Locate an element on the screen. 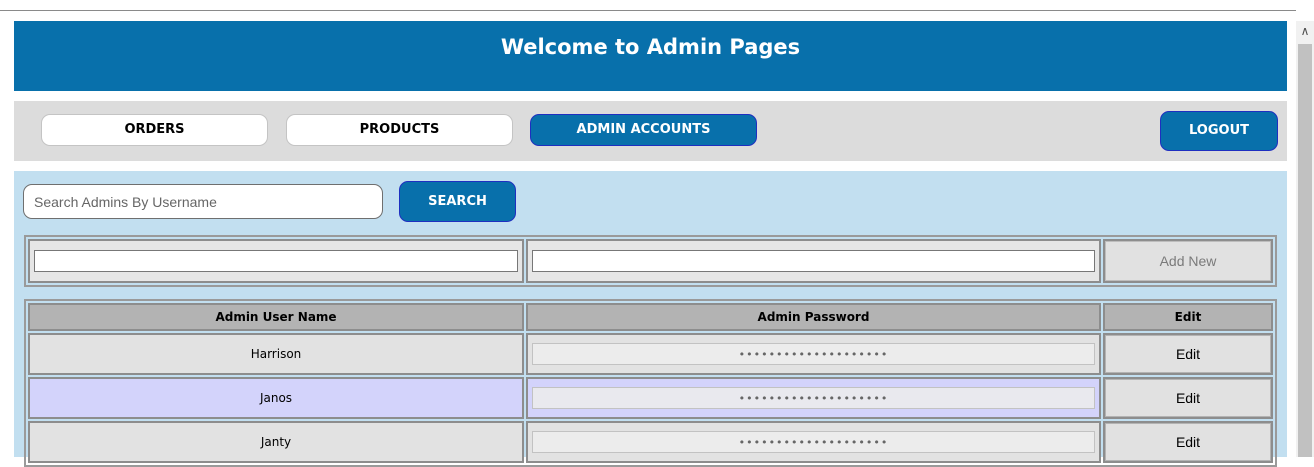  username-cell: Harrison is located at coordinates (276, 354).